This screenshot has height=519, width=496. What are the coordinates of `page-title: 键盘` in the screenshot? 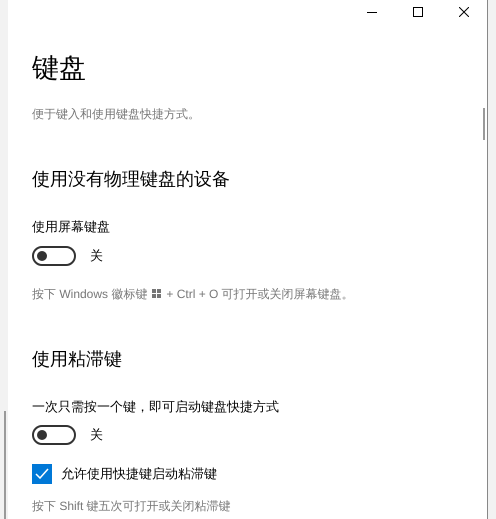 It's located at (59, 68).